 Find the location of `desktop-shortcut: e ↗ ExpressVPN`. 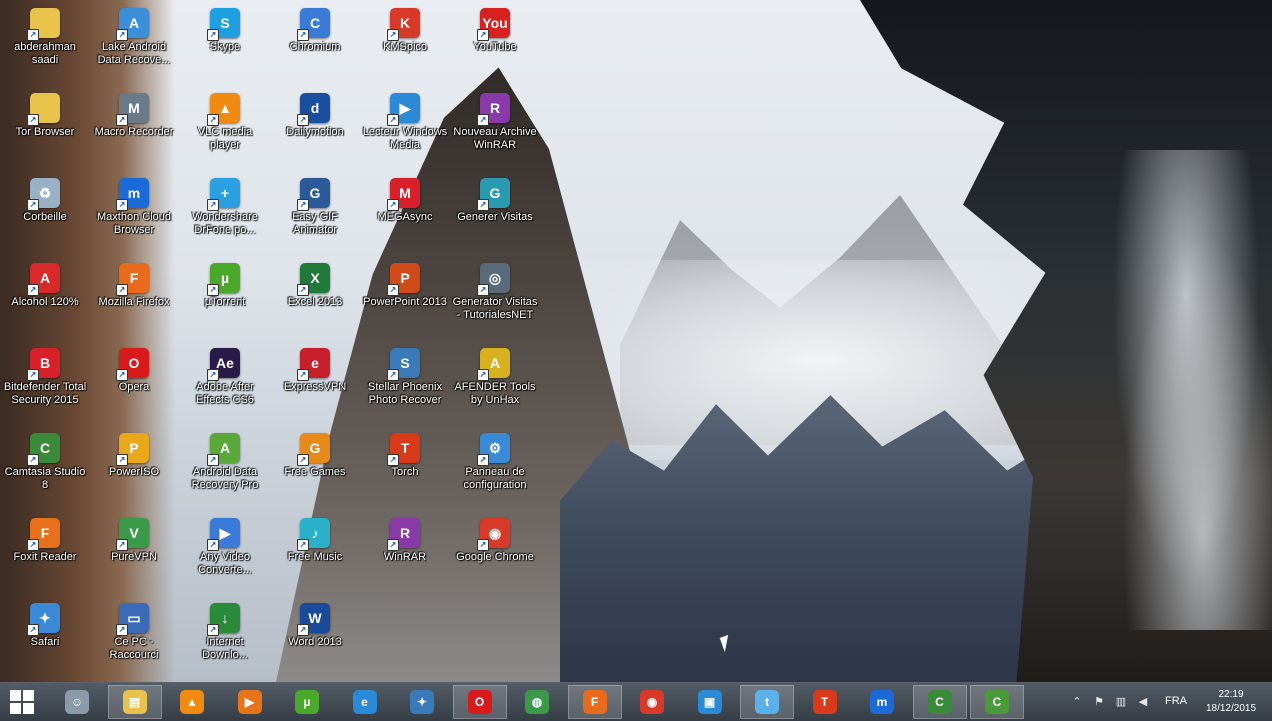

desktop-shortcut: e ↗ ExpressVPN is located at coordinates (315, 382).